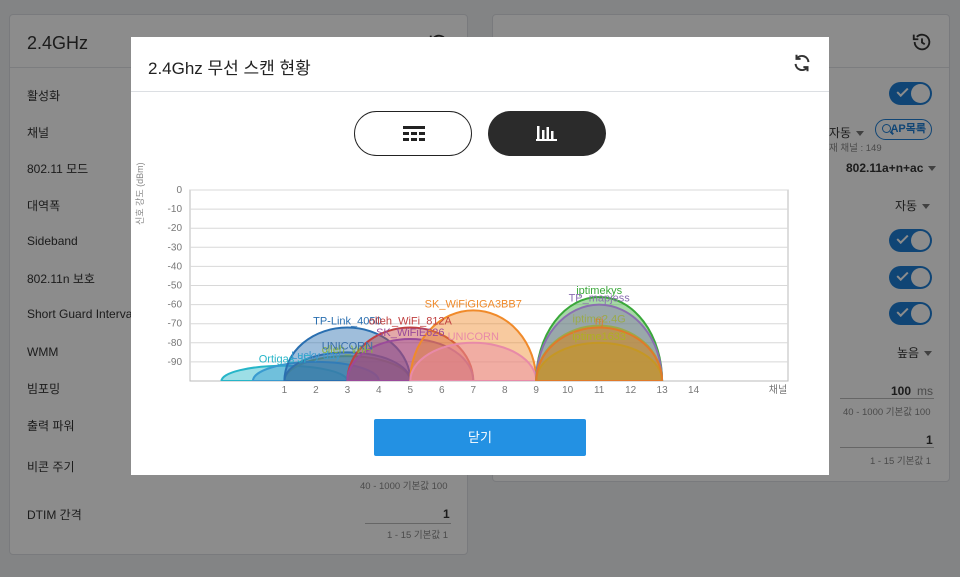 Image resolution: width=960 pixels, height=577 pixels. What do you see at coordinates (410, 333) in the screenshot?
I see `ssid-label: SK_WiFiE626` at bounding box center [410, 333].